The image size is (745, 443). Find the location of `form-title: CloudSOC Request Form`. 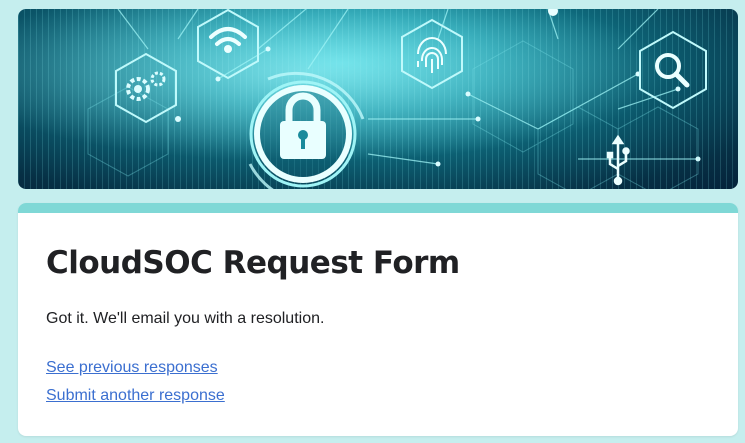

form-title: CloudSOC Request Form is located at coordinates (253, 263).